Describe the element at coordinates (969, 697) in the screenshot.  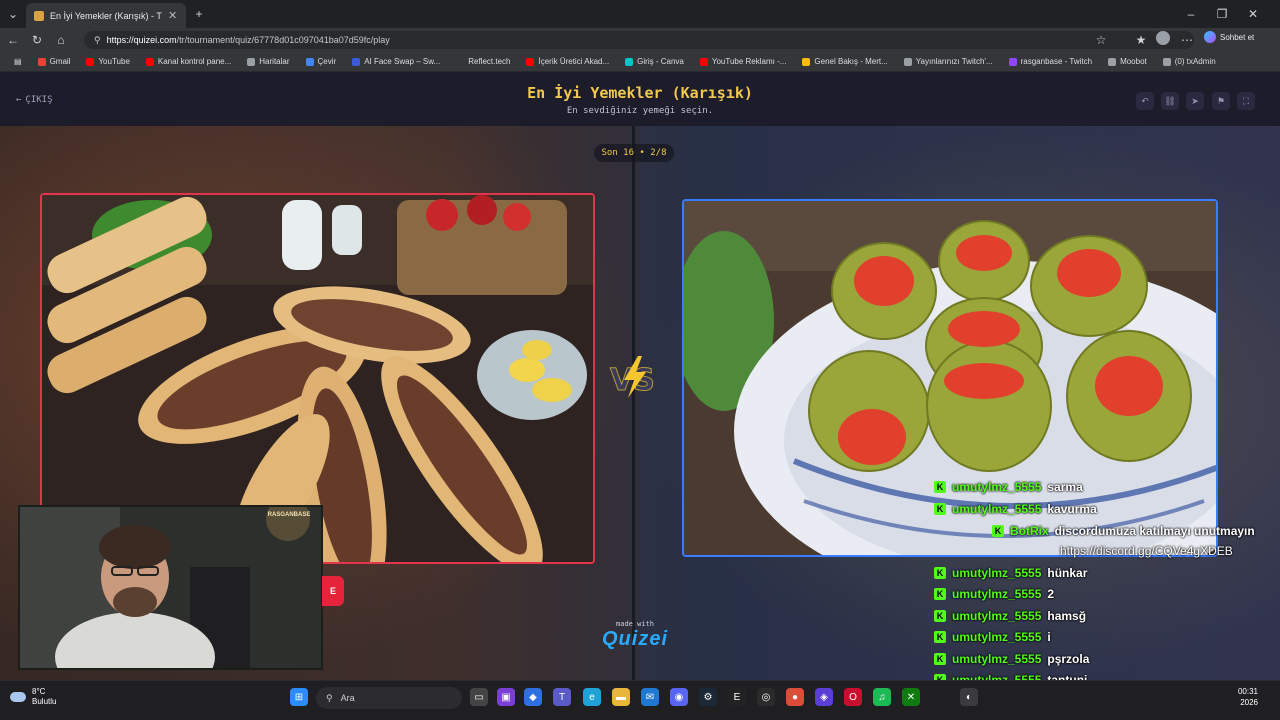
I see `obs-icon: ◐` at that location.